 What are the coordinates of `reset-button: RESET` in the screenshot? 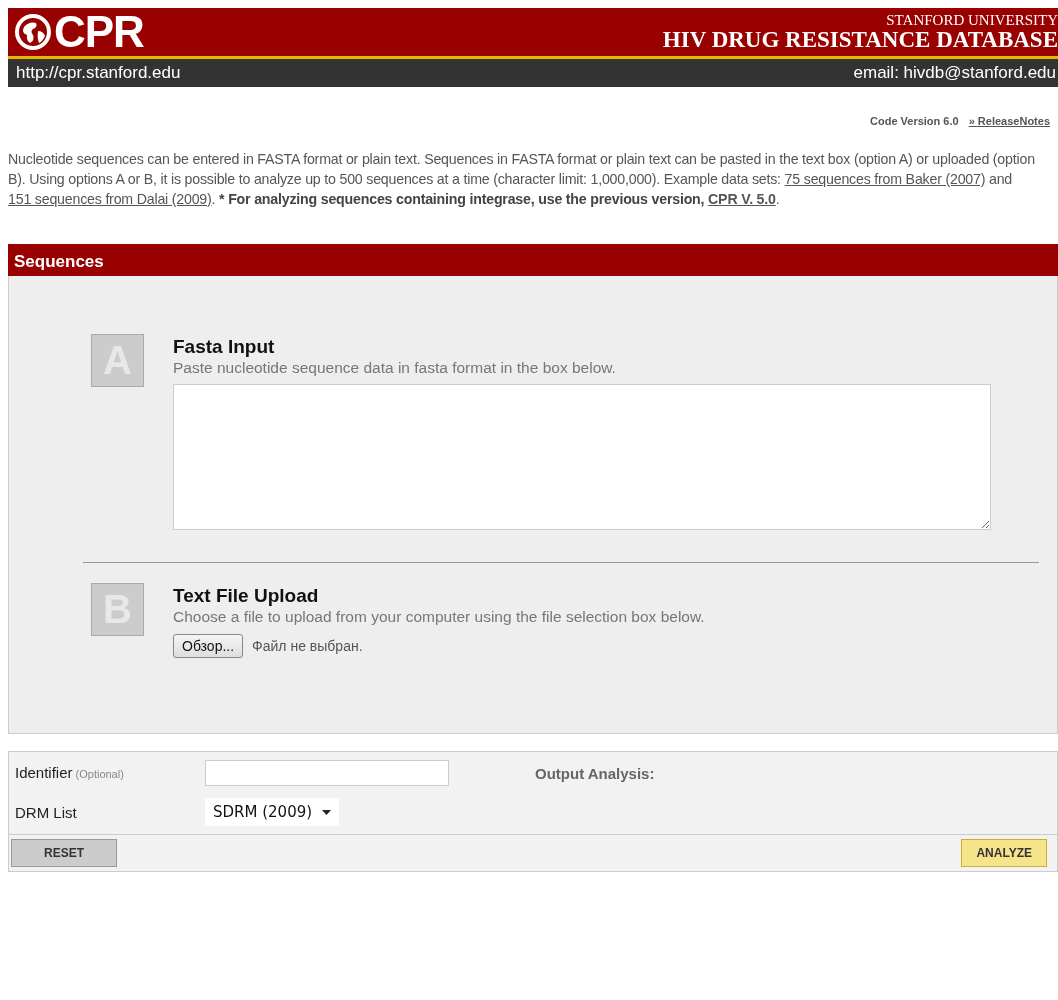 It's located at (64, 853).